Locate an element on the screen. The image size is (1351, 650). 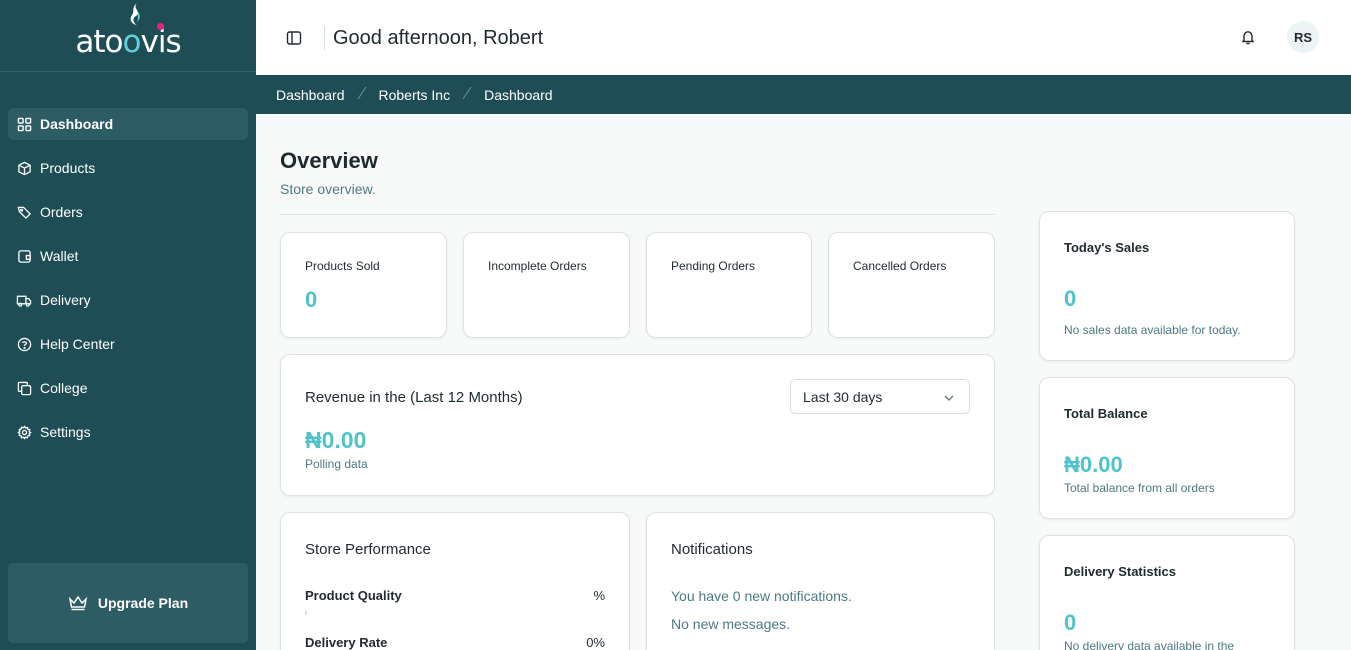
messages-text: No new messages. is located at coordinates (731, 624).